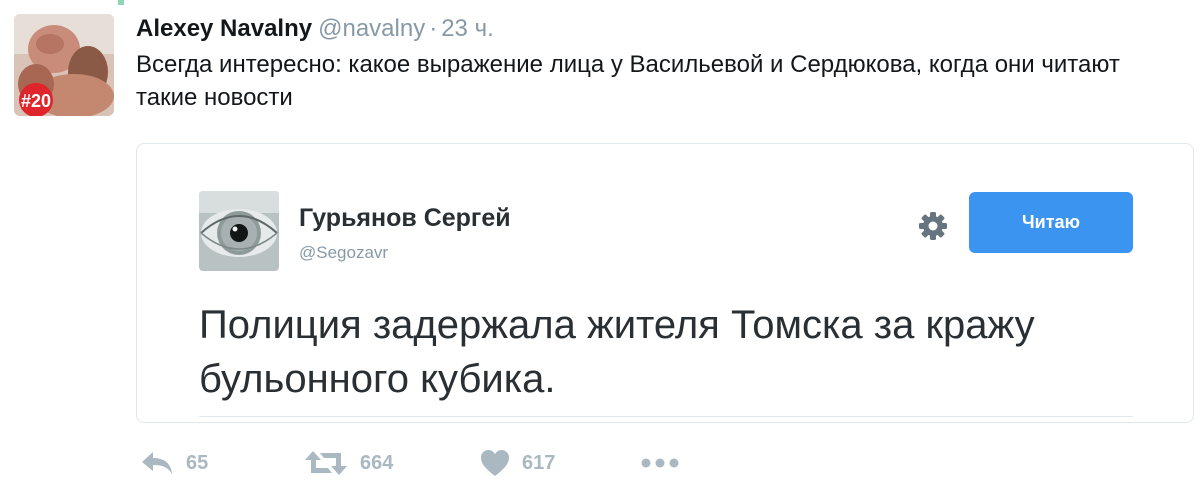  I want to click on author-handle: @navalny, so click(371, 28).